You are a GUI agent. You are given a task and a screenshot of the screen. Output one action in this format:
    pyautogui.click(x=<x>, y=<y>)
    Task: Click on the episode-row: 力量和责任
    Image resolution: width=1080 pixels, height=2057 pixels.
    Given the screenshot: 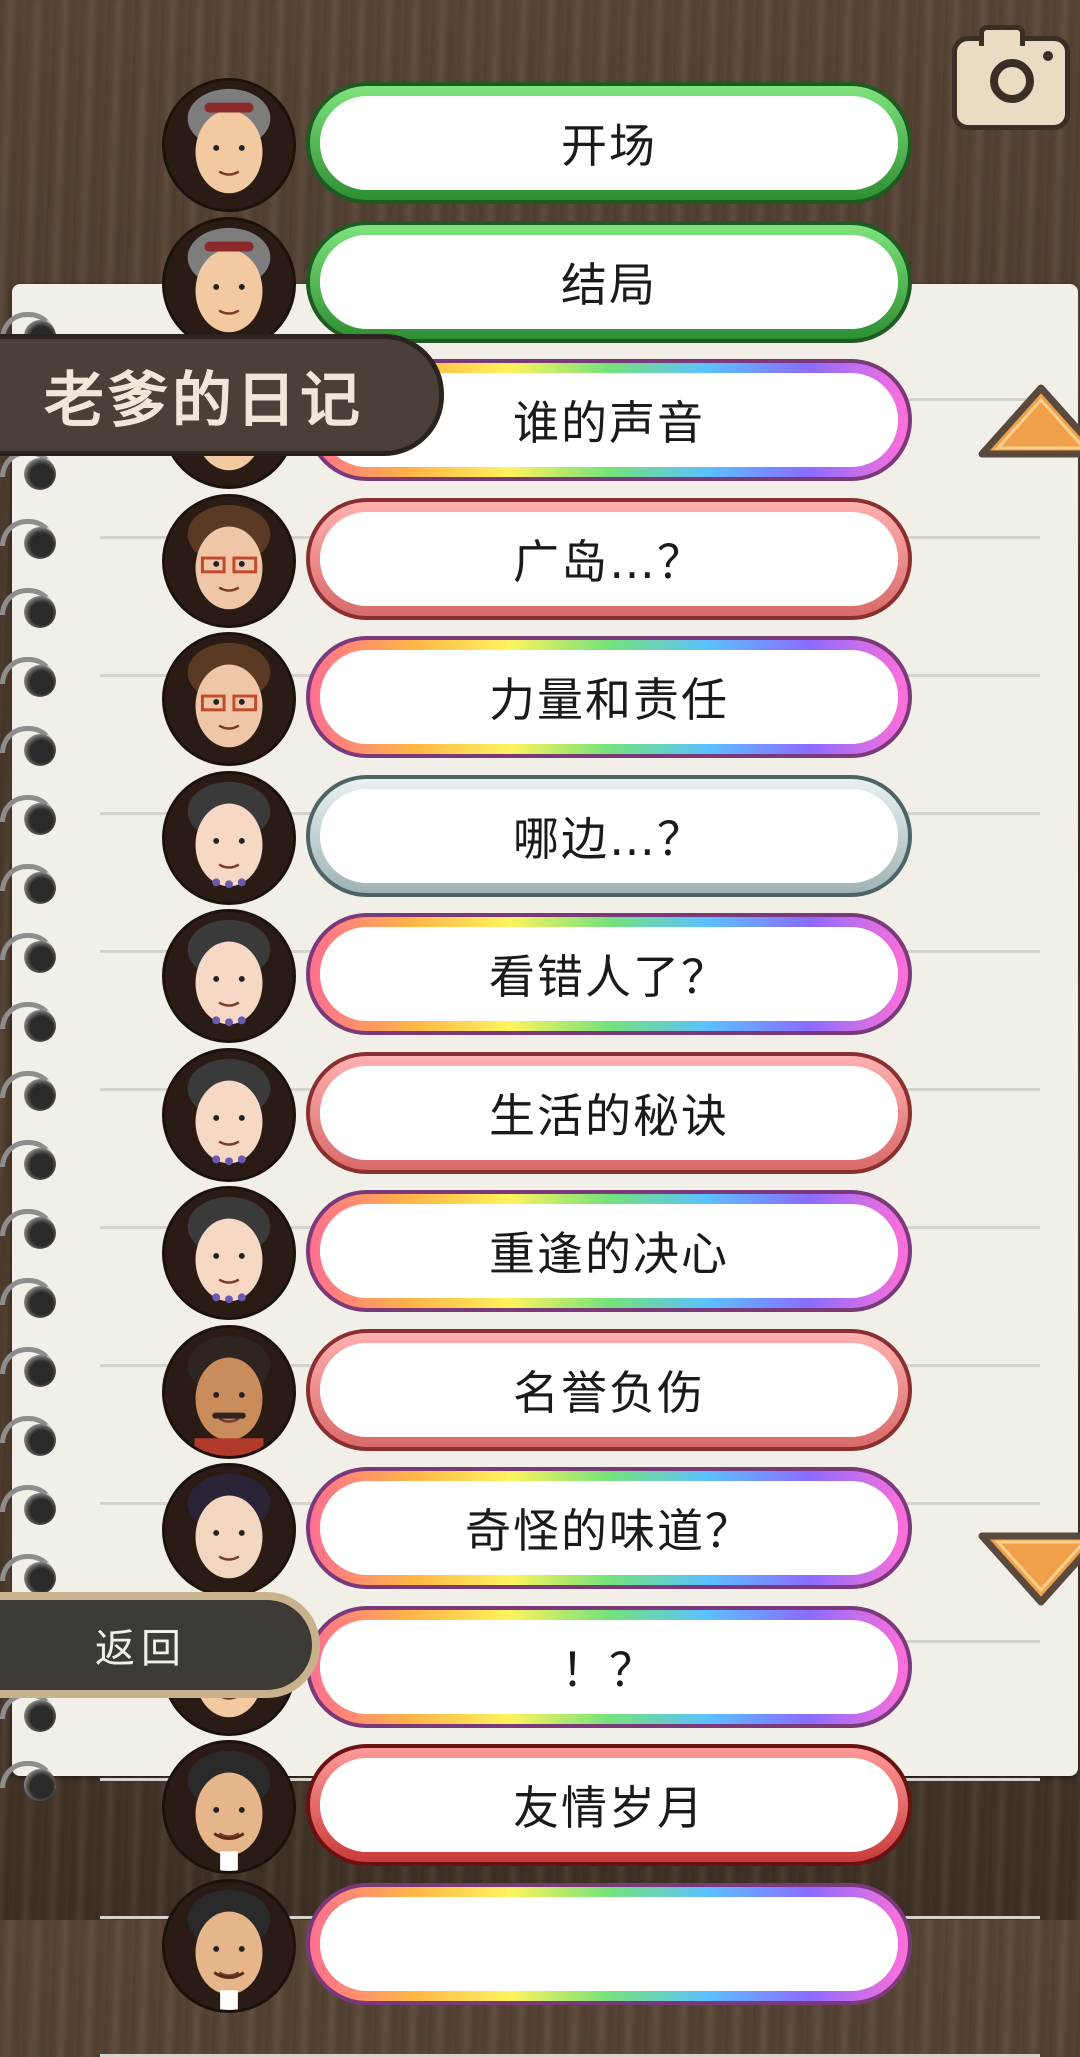 What is the action you would take?
    pyautogui.click(x=540, y=699)
    